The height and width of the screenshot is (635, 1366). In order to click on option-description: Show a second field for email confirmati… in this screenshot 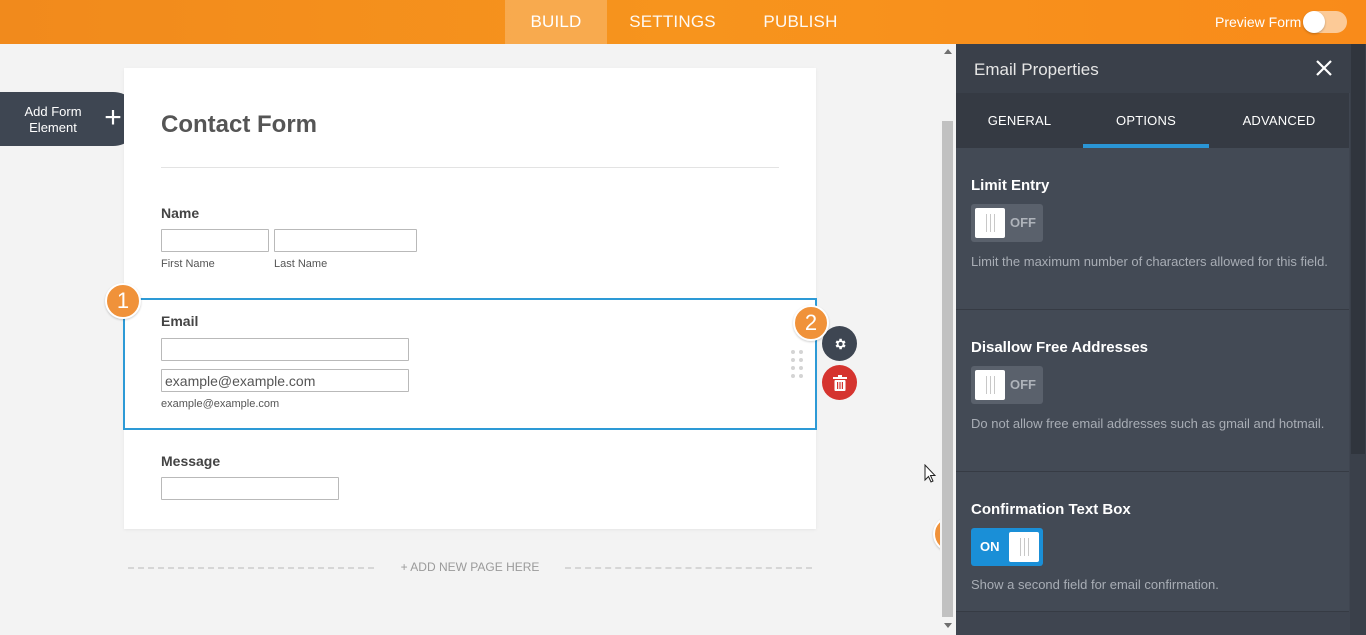, I will do `click(1095, 584)`.